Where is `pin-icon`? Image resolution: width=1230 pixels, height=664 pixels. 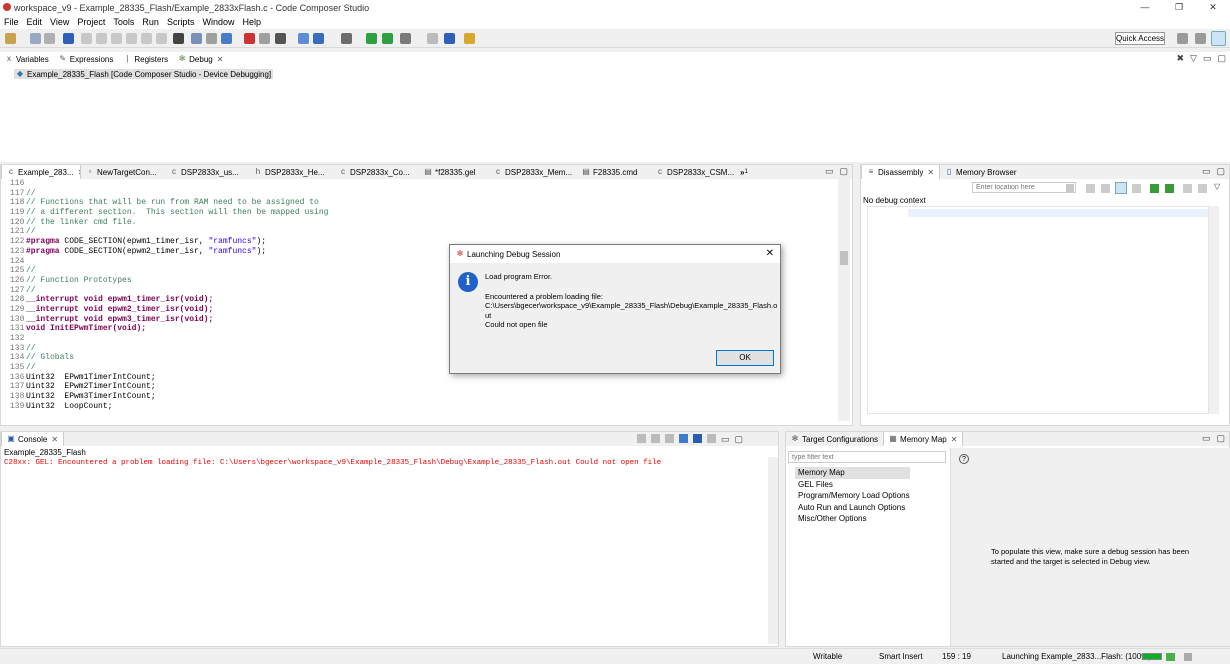 pin-icon is located at coordinates (469, 38).